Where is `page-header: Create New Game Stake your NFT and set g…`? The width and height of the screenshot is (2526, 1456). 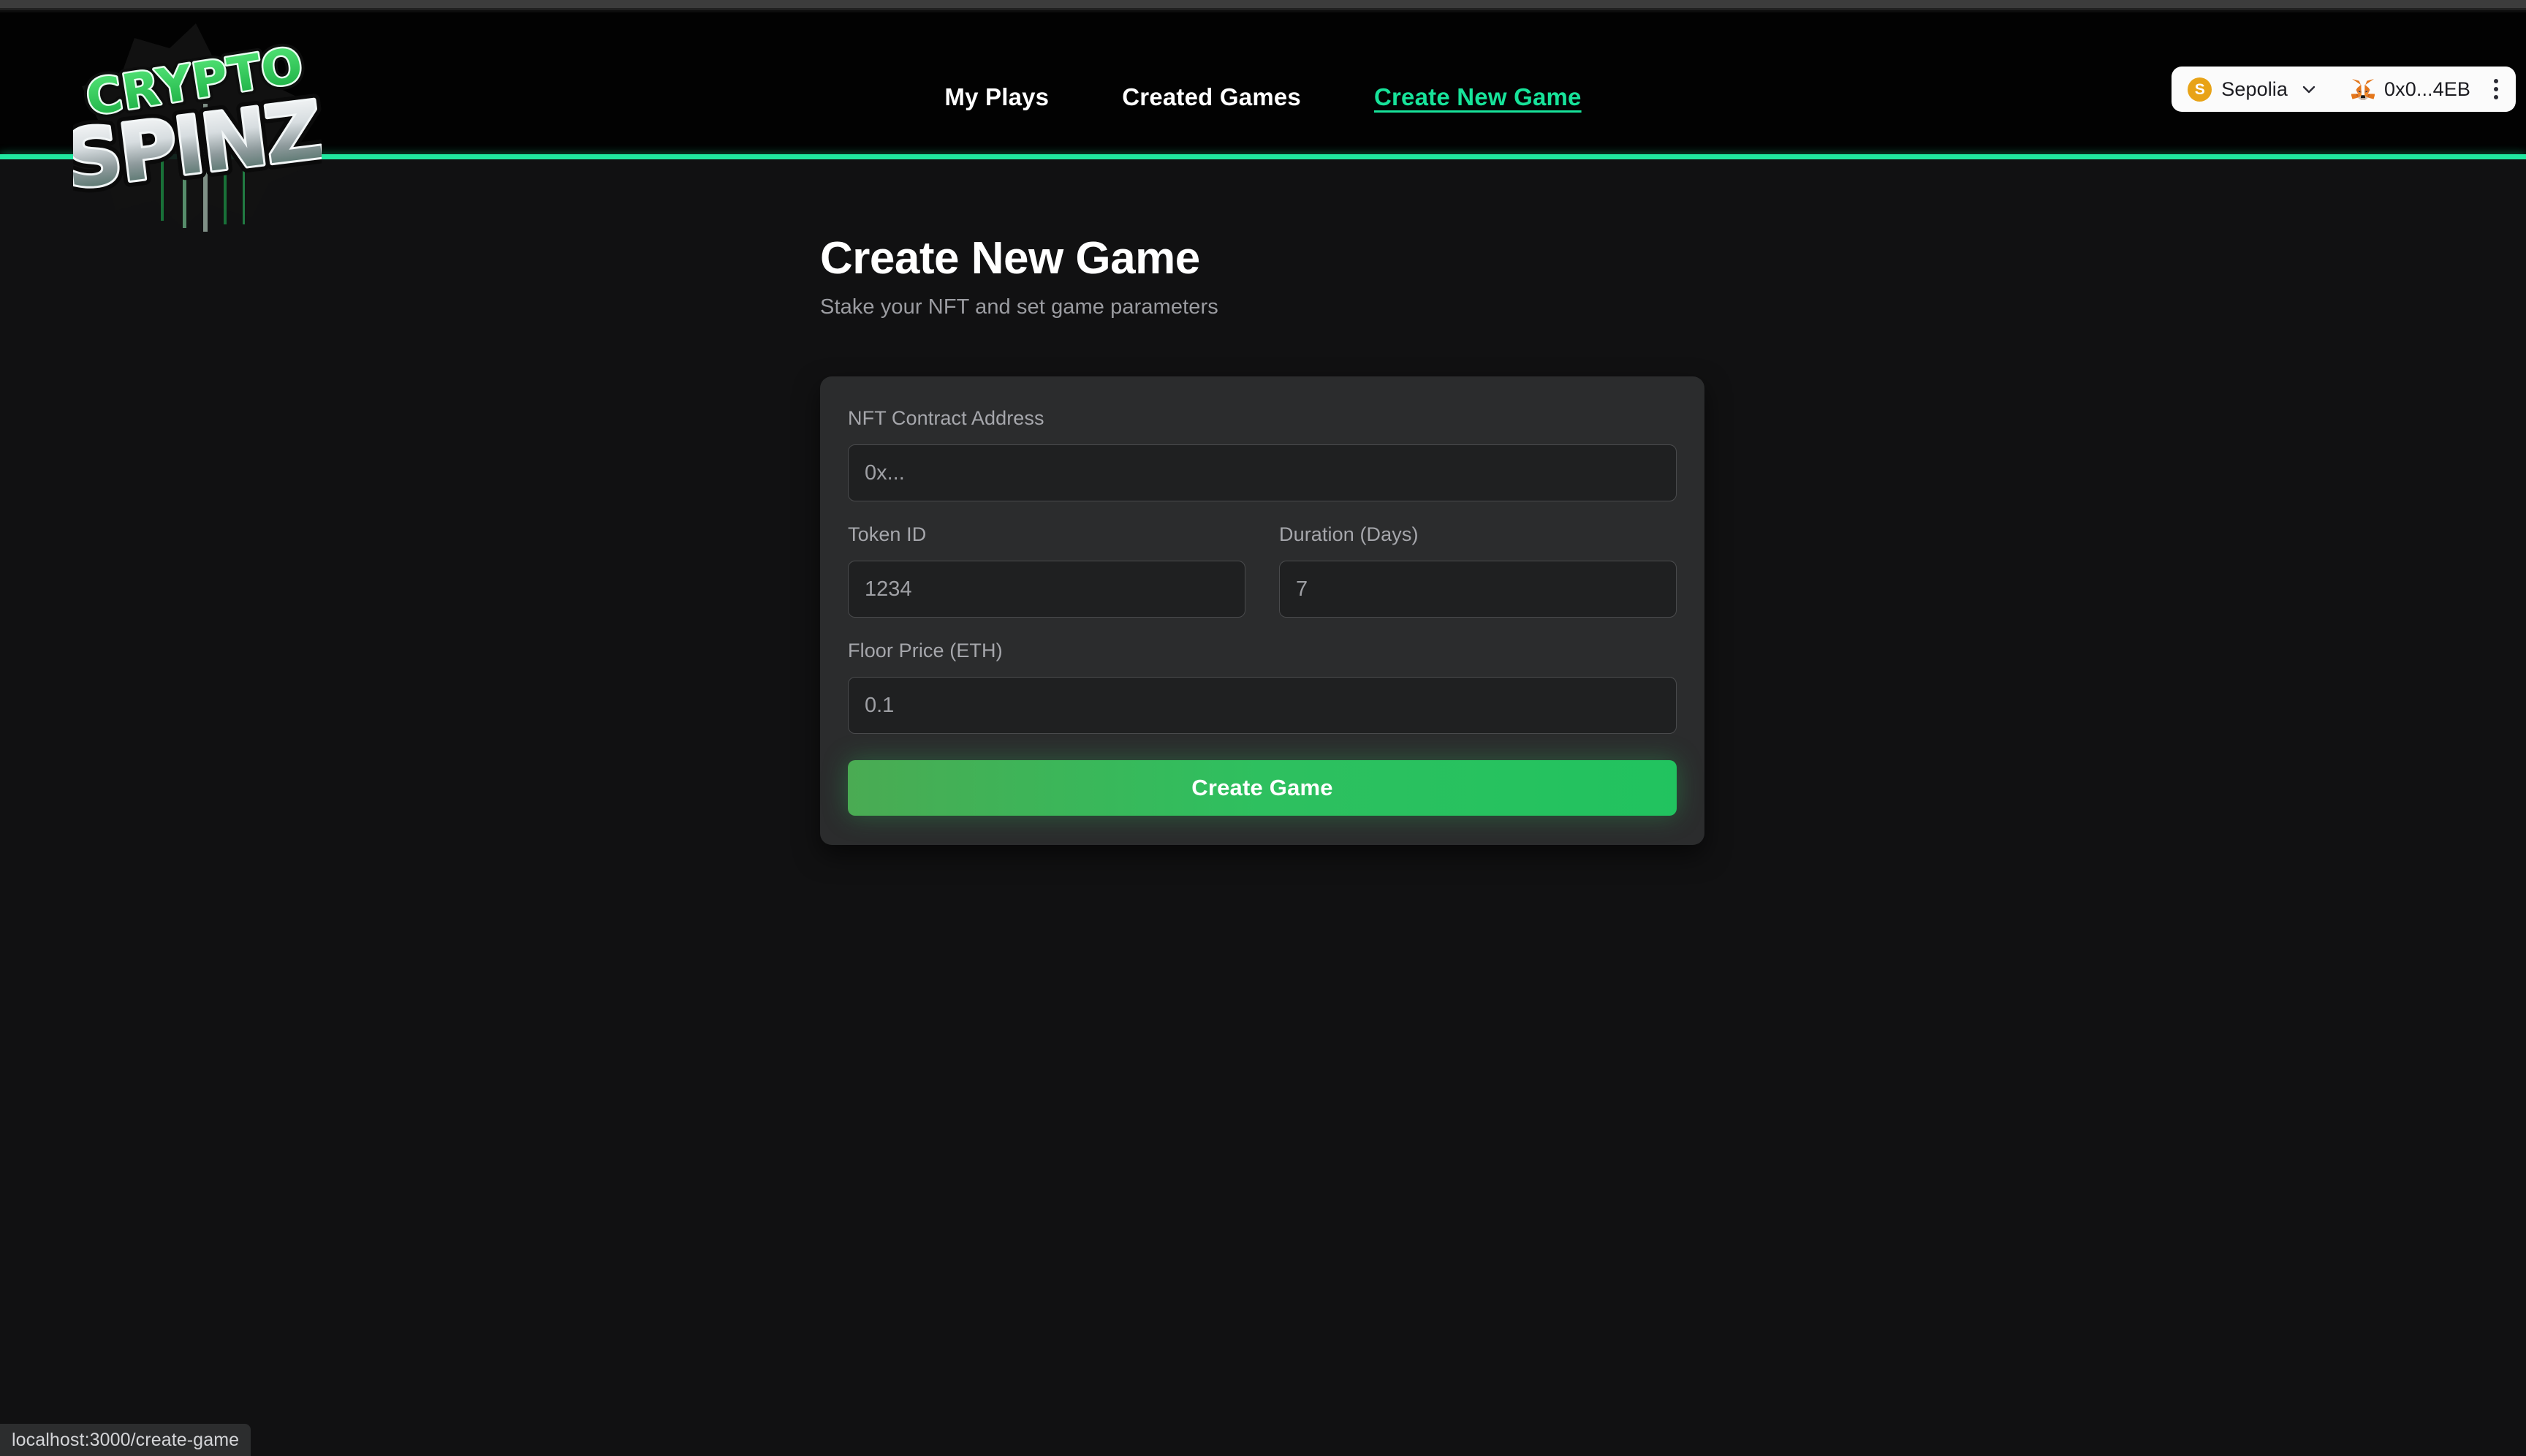
page-header: Create New Game Stake your NFT and set g… is located at coordinates (1019, 277).